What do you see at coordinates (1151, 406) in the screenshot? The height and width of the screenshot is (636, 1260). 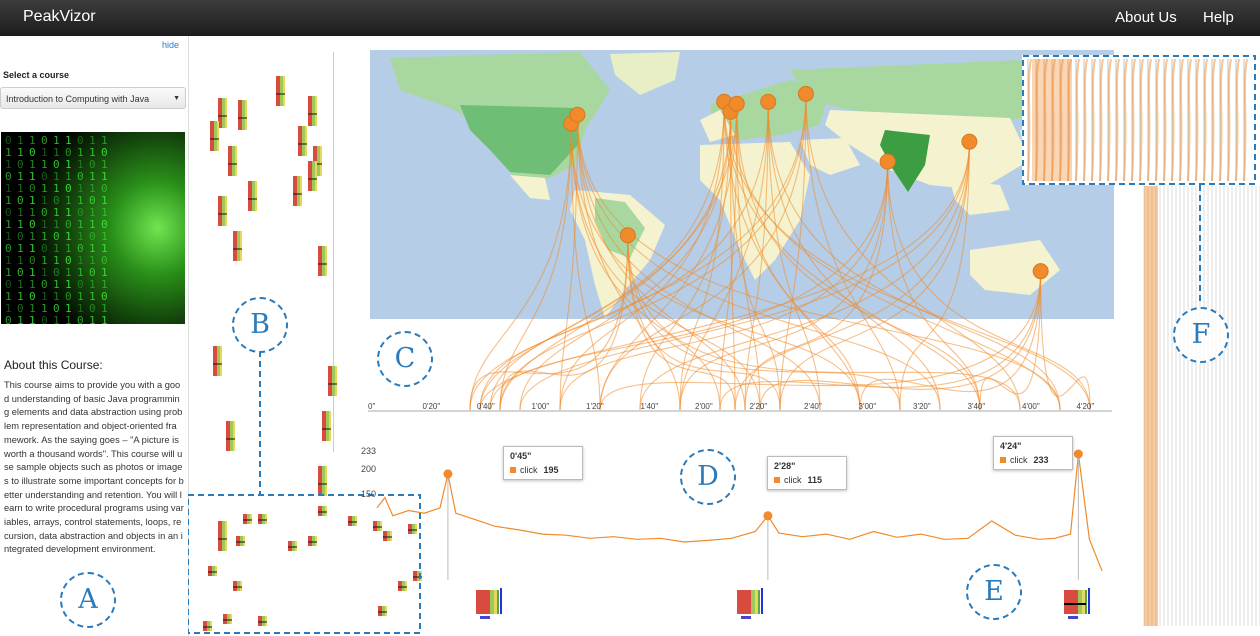 I see `strip-highlight` at bounding box center [1151, 406].